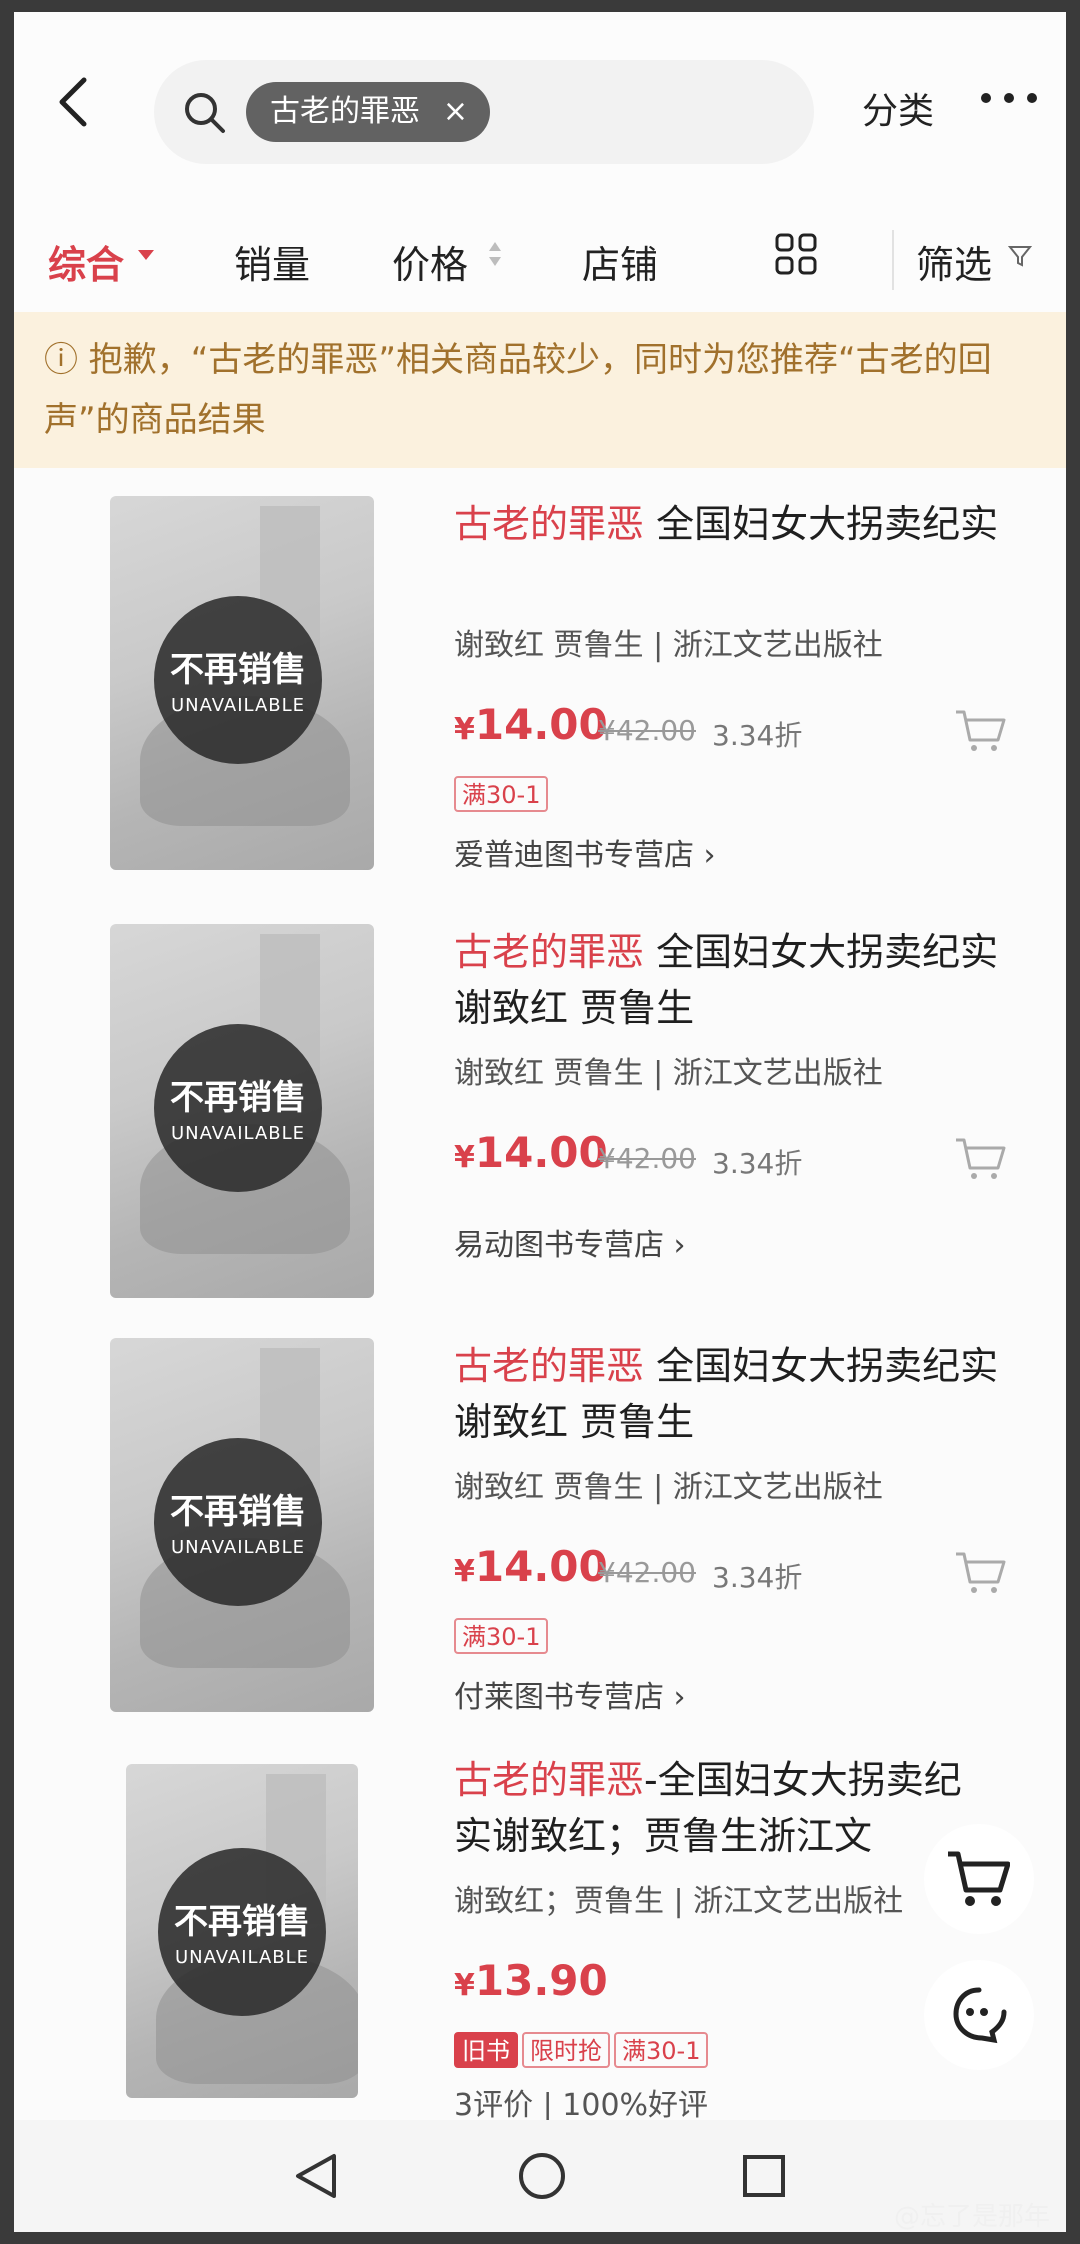 This screenshot has height=2244, width=1080. Describe the element at coordinates (954, 261) in the screenshot. I see `tab-filter: 筛选` at that location.